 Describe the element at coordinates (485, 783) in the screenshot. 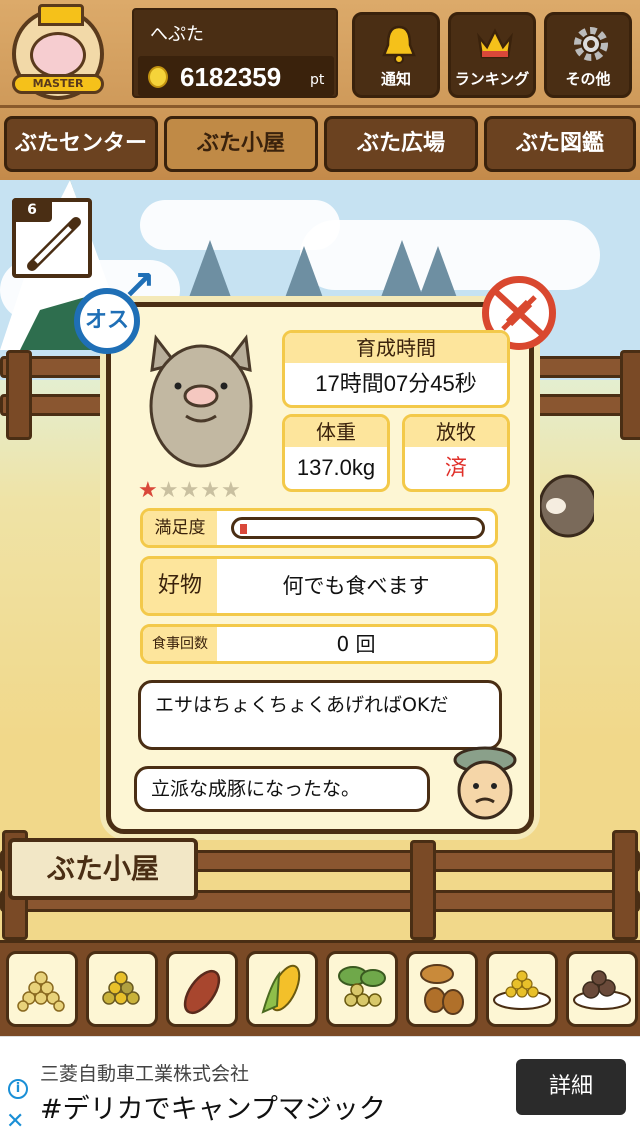

I see `farmer-icon` at that location.